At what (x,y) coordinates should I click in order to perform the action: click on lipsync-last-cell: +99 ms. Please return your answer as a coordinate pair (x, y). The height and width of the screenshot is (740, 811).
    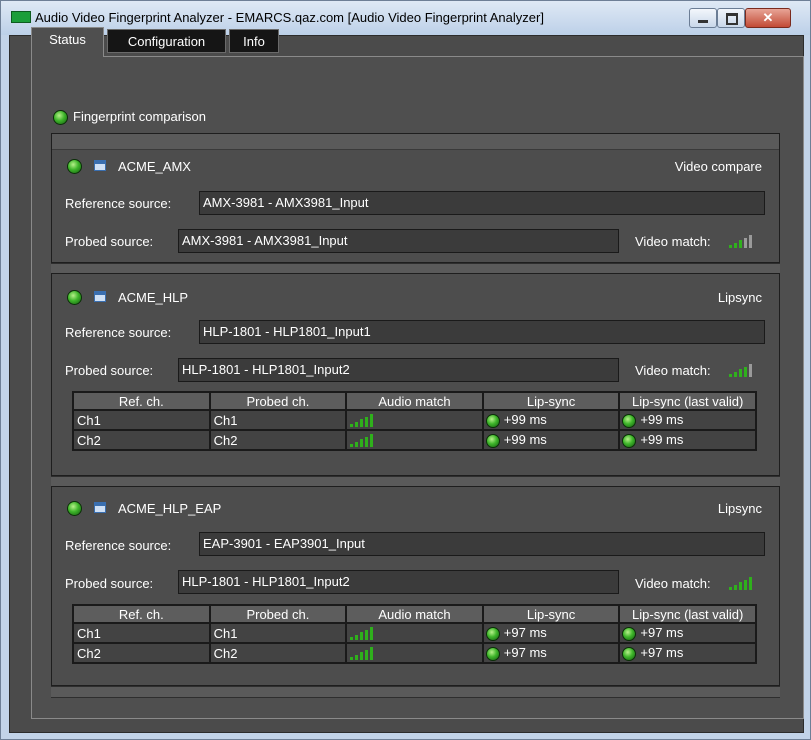
    Looking at the image, I should click on (687, 420).